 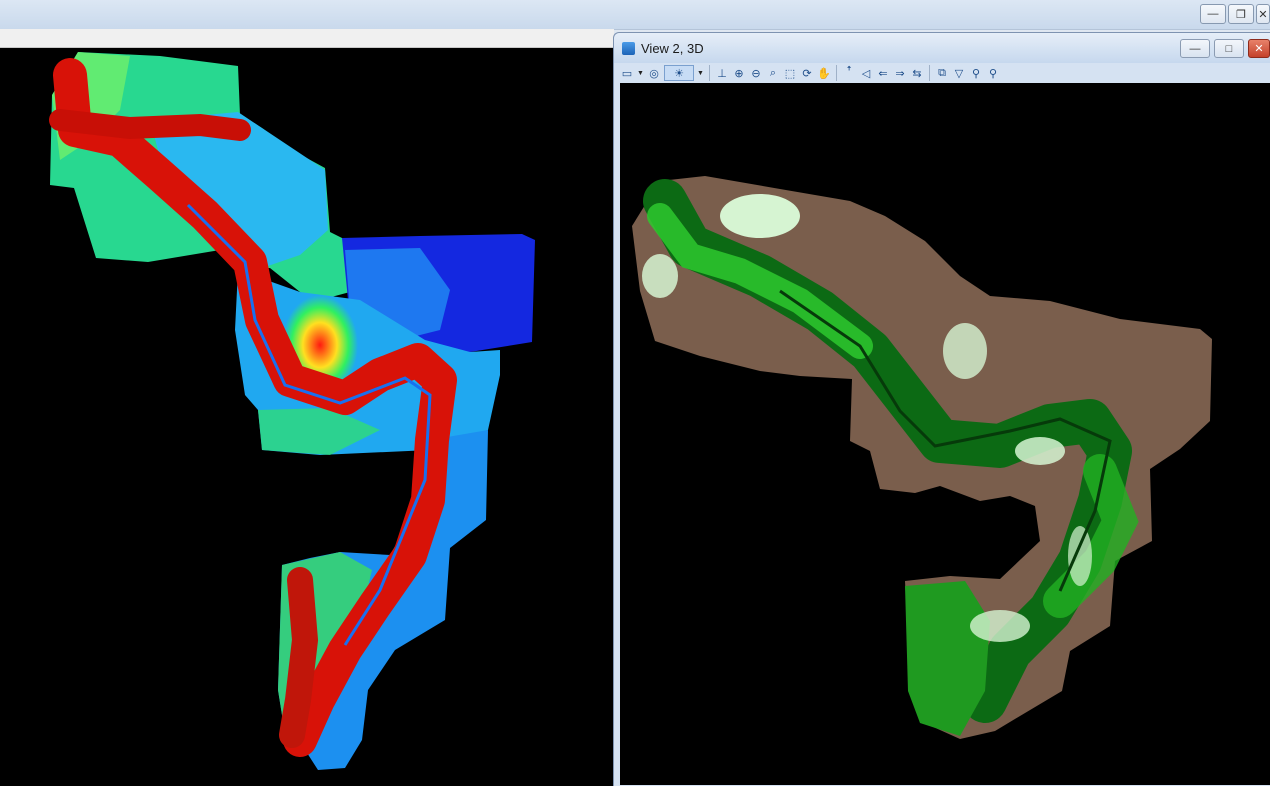 I want to click on app-minimize-button: —, so click(x=1213, y=14).